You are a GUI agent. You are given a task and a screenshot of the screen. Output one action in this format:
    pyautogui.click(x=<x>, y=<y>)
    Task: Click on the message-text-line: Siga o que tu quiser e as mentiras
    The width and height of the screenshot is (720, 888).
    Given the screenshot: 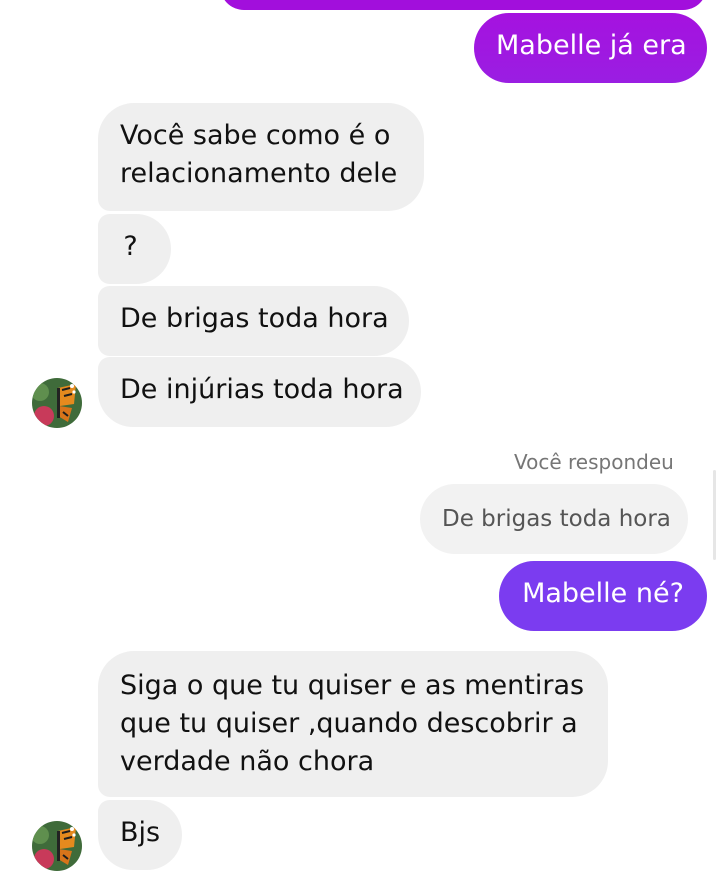 What is the action you would take?
    pyautogui.click(x=352, y=685)
    